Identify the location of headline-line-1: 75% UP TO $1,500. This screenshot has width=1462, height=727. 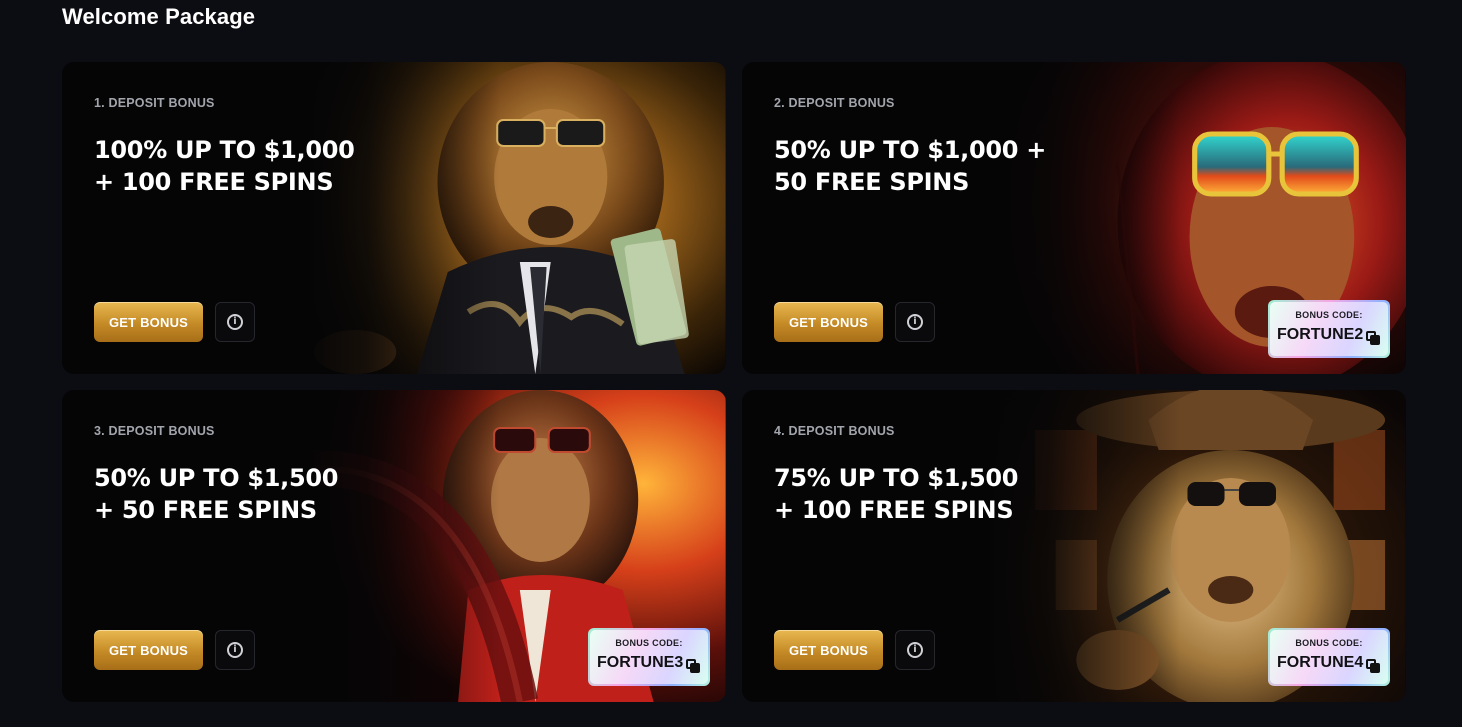
(896, 478).